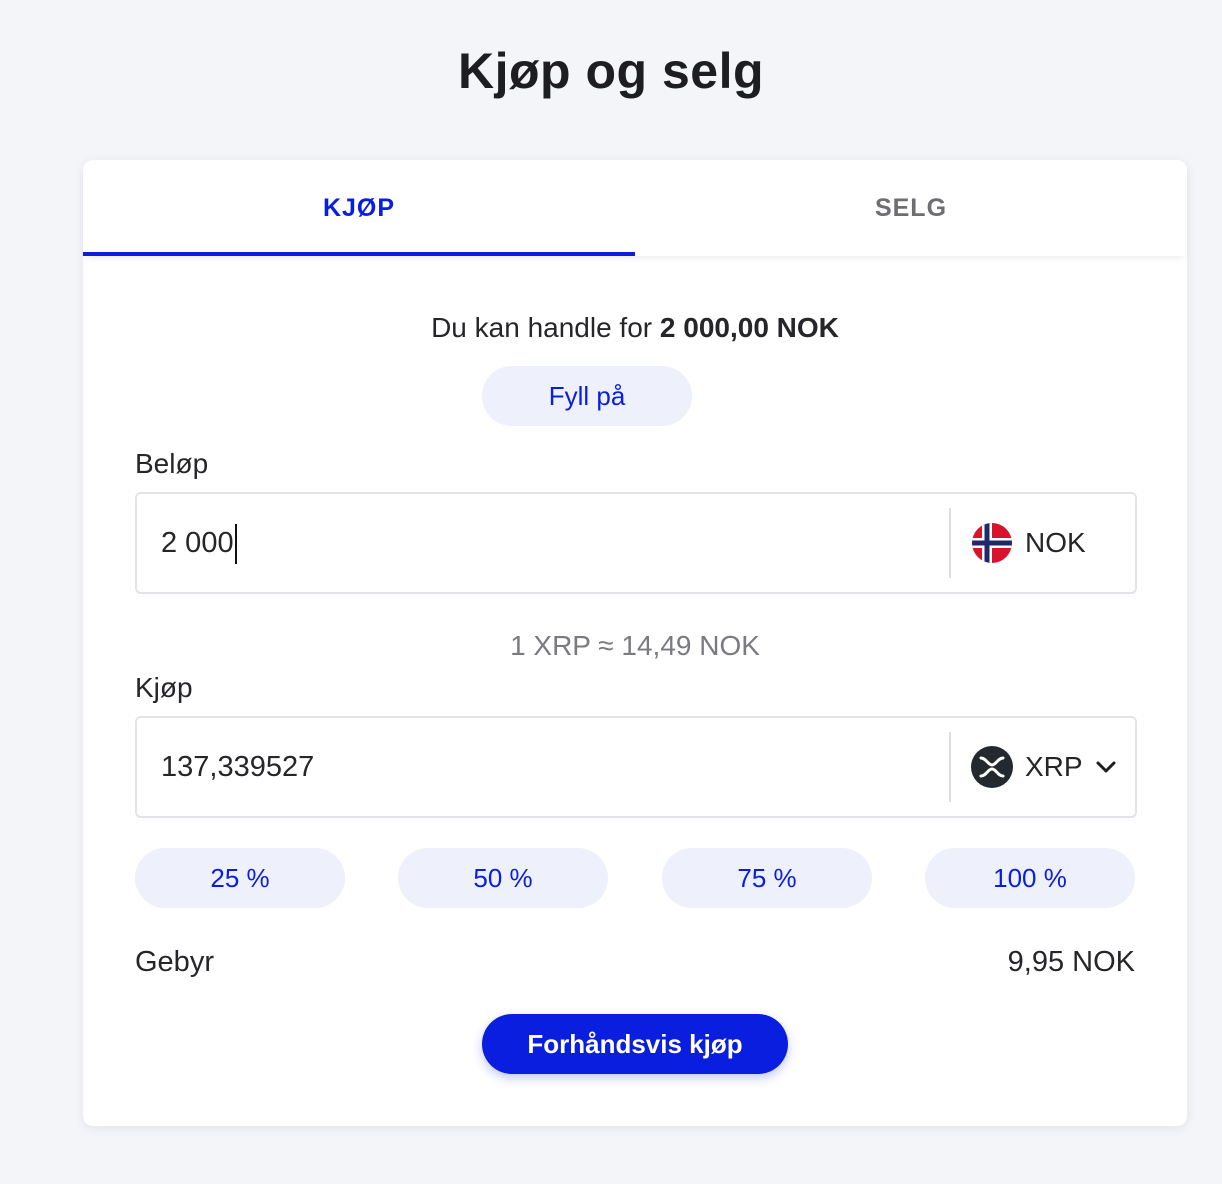 The width and height of the screenshot is (1222, 1184). I want to click on buy-input-value: 137,339527, so click(238, 767).